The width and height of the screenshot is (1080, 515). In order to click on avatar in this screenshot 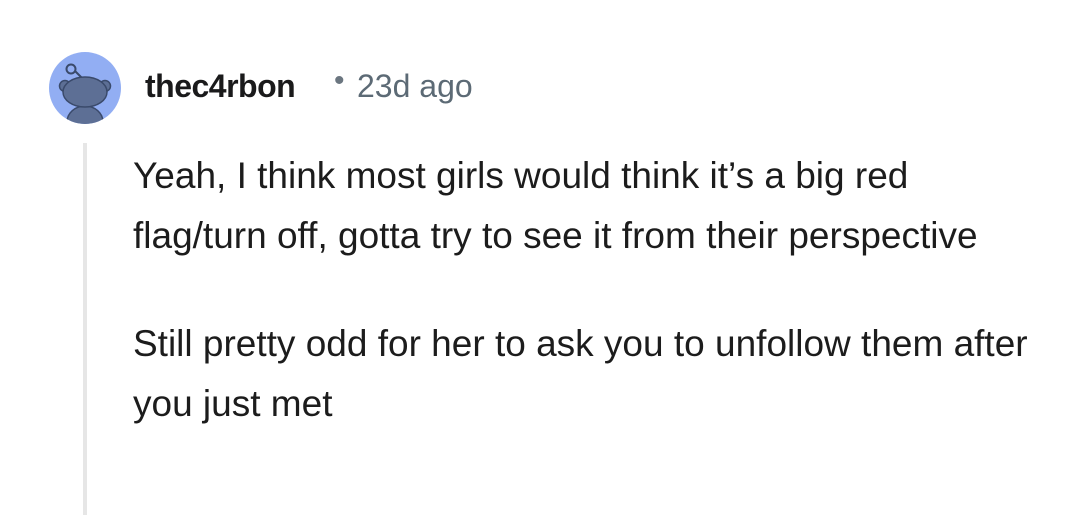, I will do `click(85, 88)`.